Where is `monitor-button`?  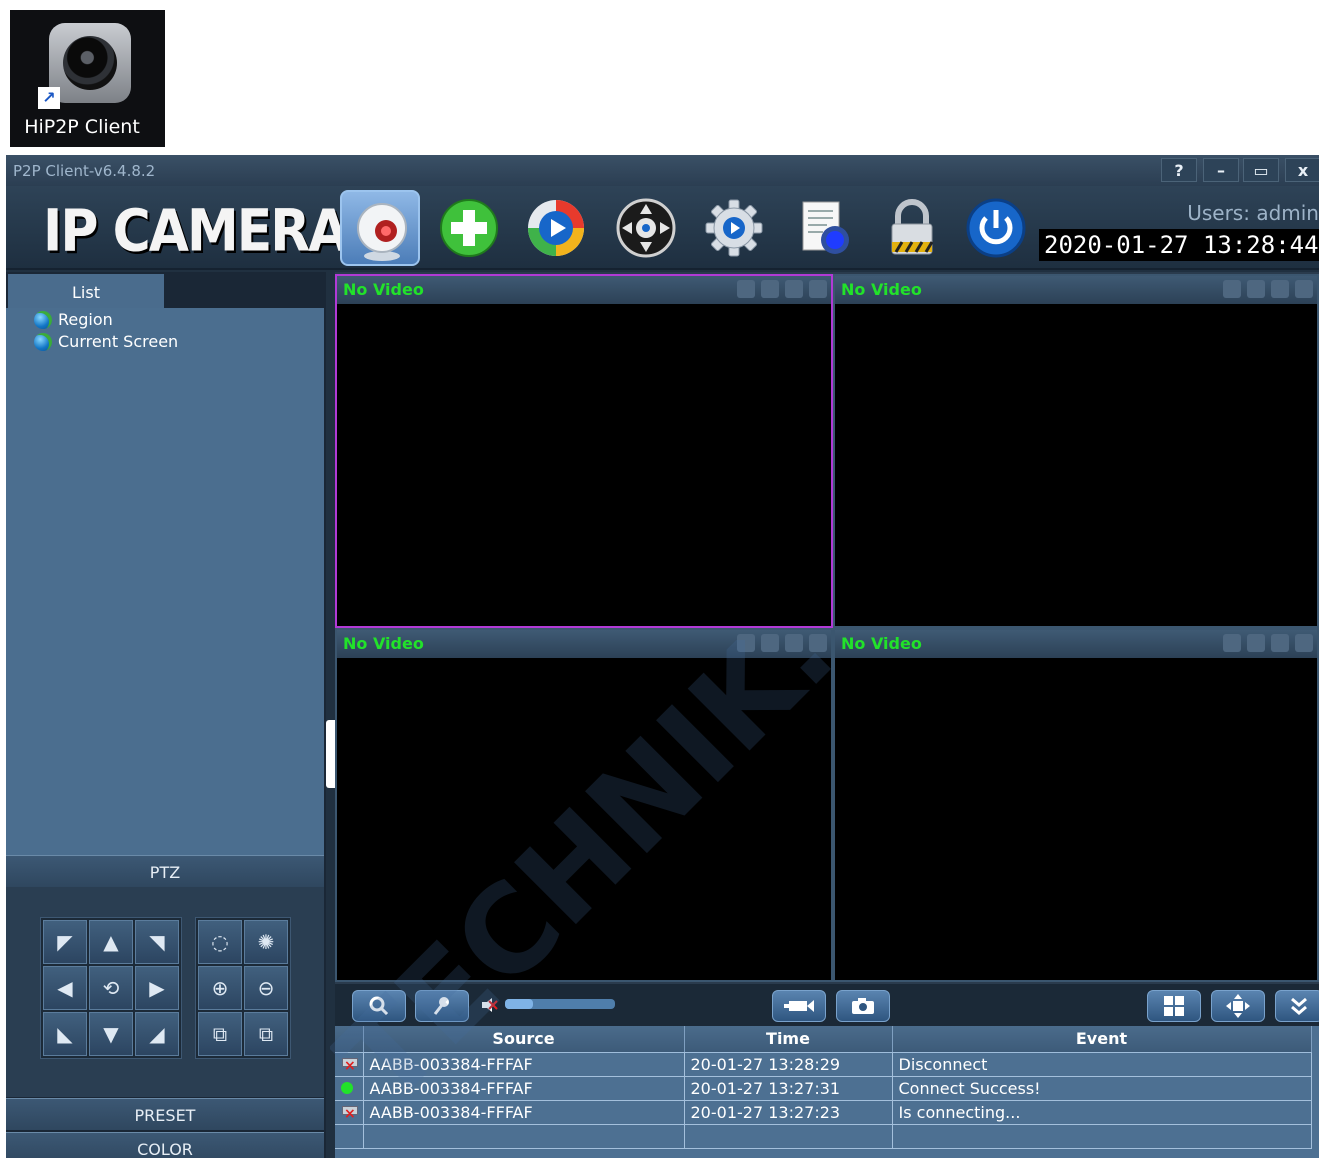 monitor-button is located at coordinates (380, 228).